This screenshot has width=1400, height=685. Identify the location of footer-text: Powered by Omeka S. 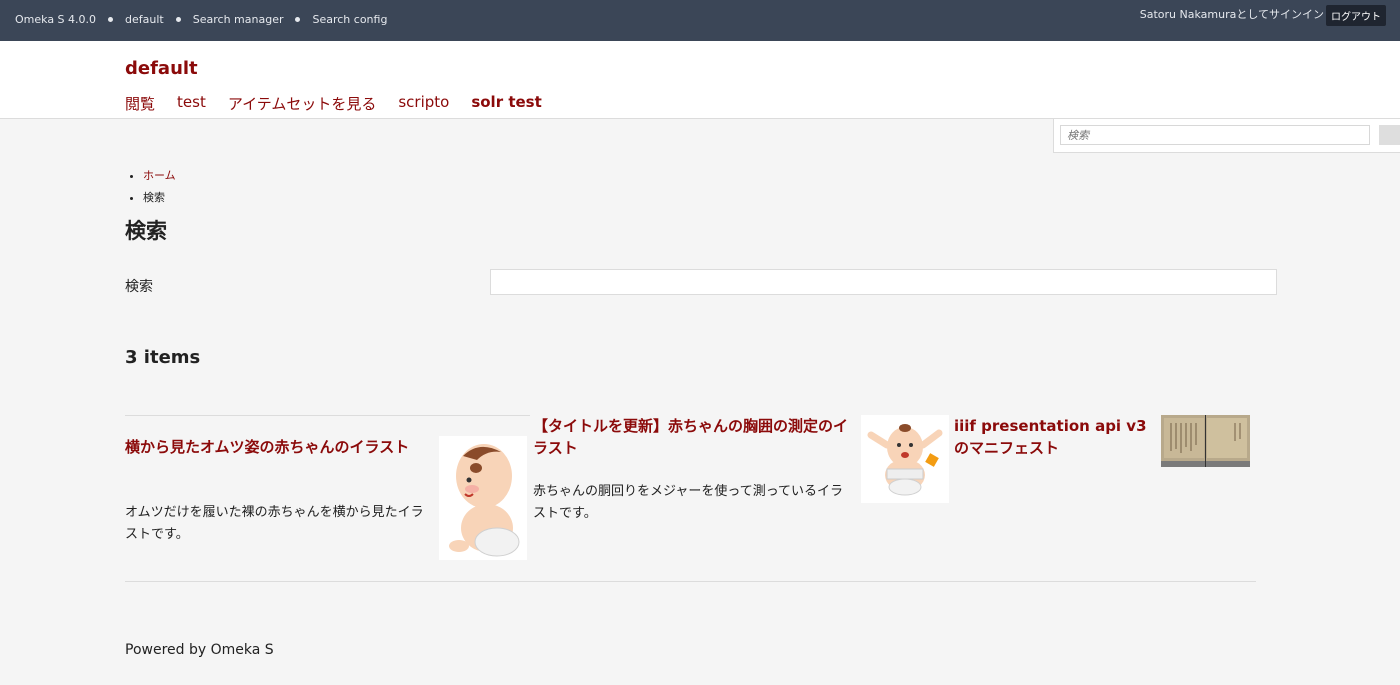
(199, 650).